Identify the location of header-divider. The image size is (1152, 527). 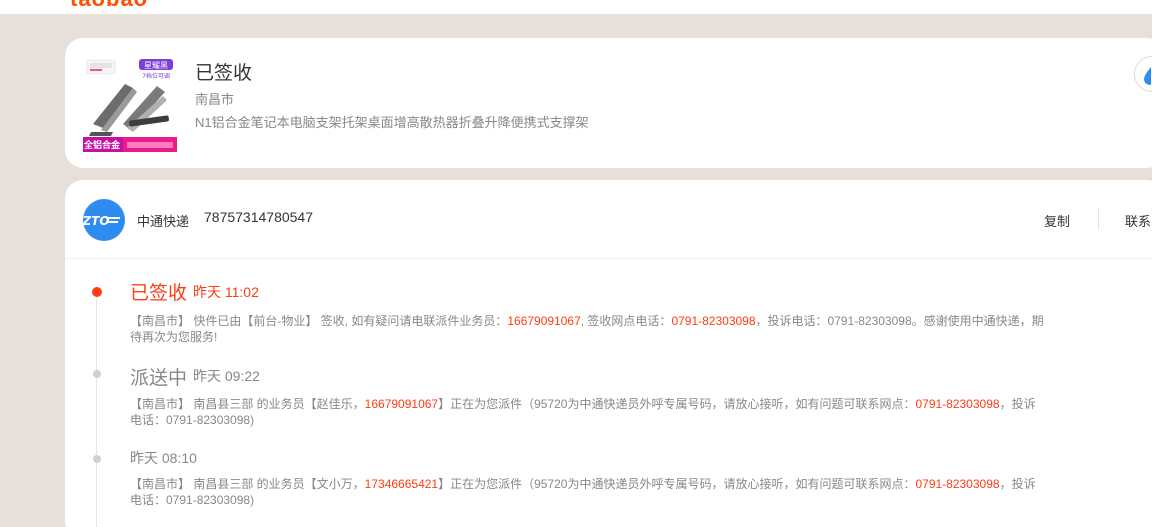
(608, 258).